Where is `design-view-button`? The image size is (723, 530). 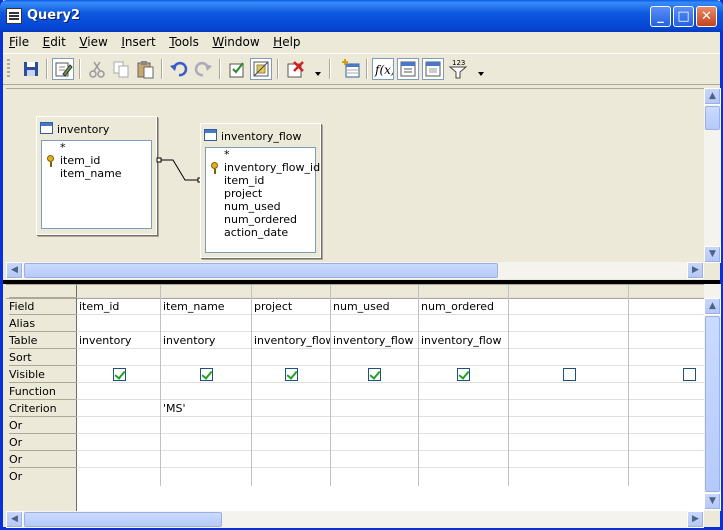 design-view-button is located at coordinates (261, 69).